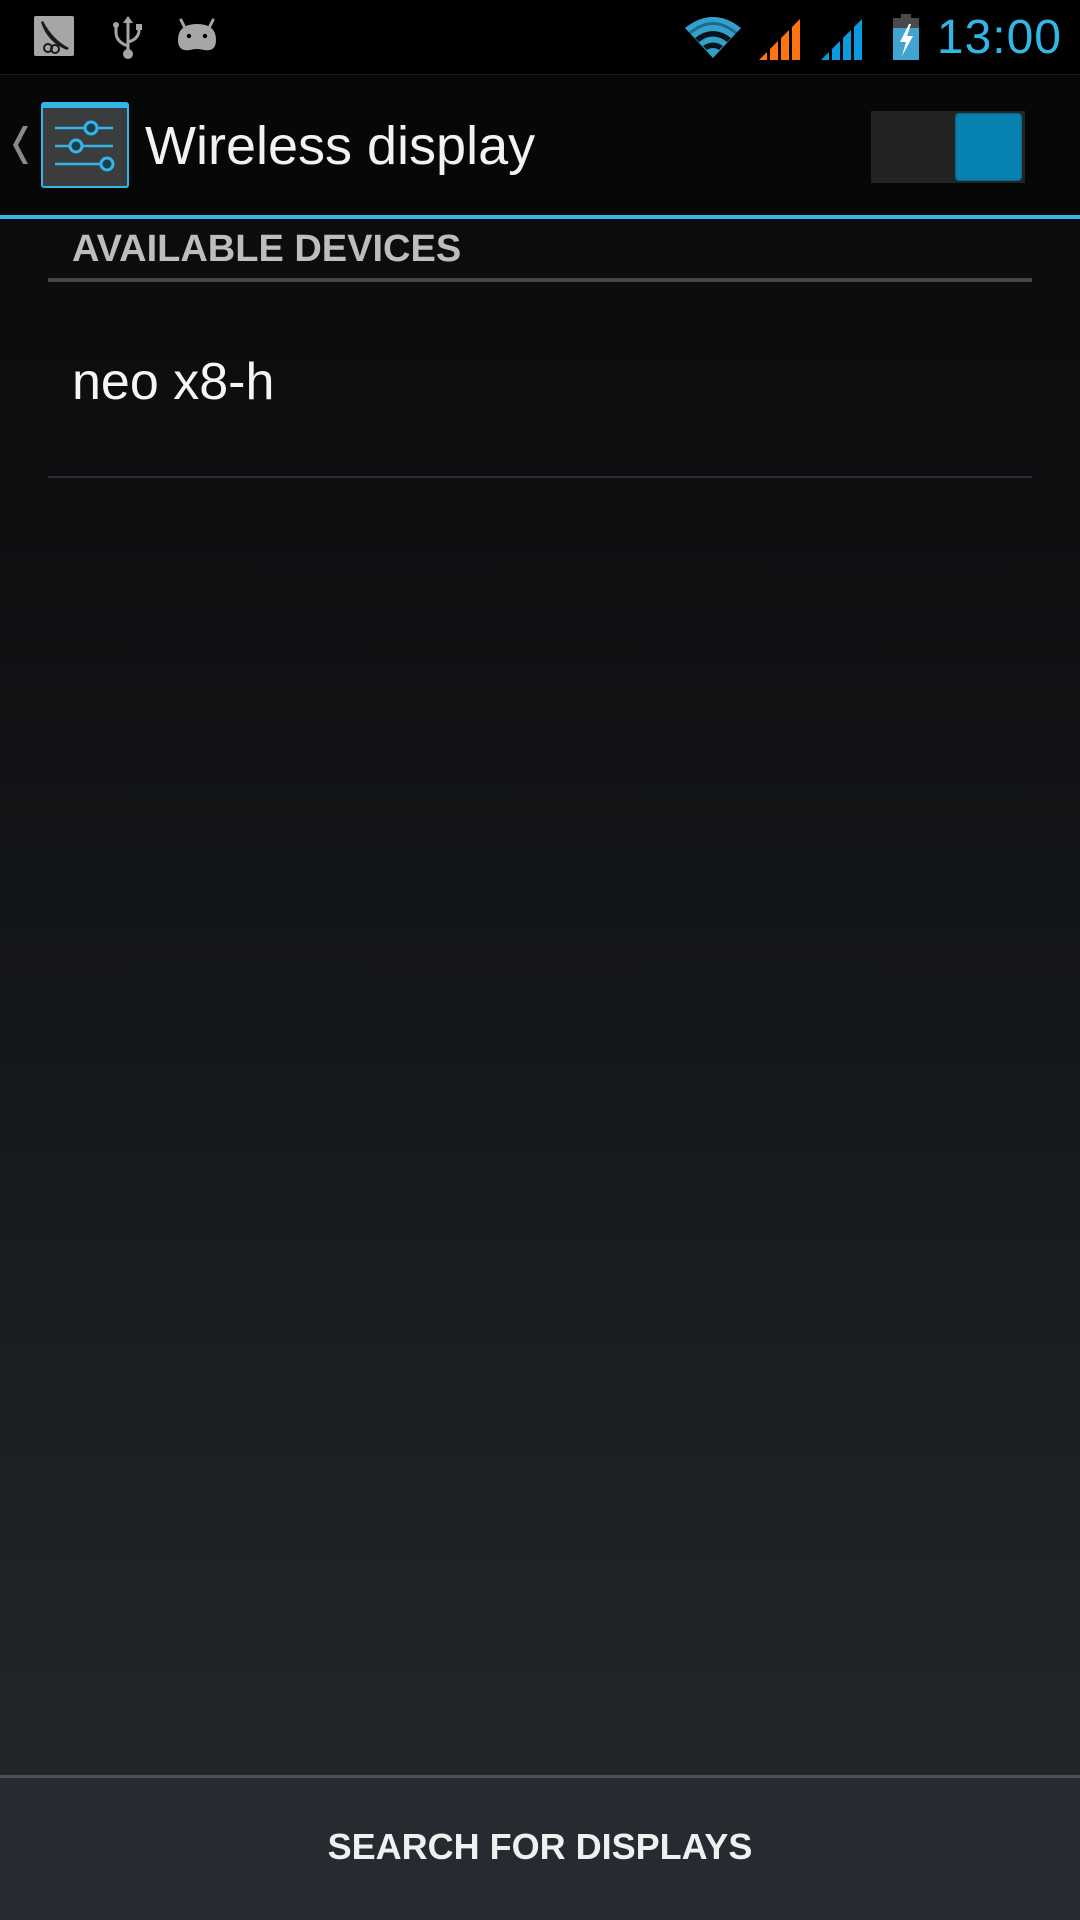  Describe the element at coordinates (54, 36) in the screenshot. I see `app-notification-icon` at that location.